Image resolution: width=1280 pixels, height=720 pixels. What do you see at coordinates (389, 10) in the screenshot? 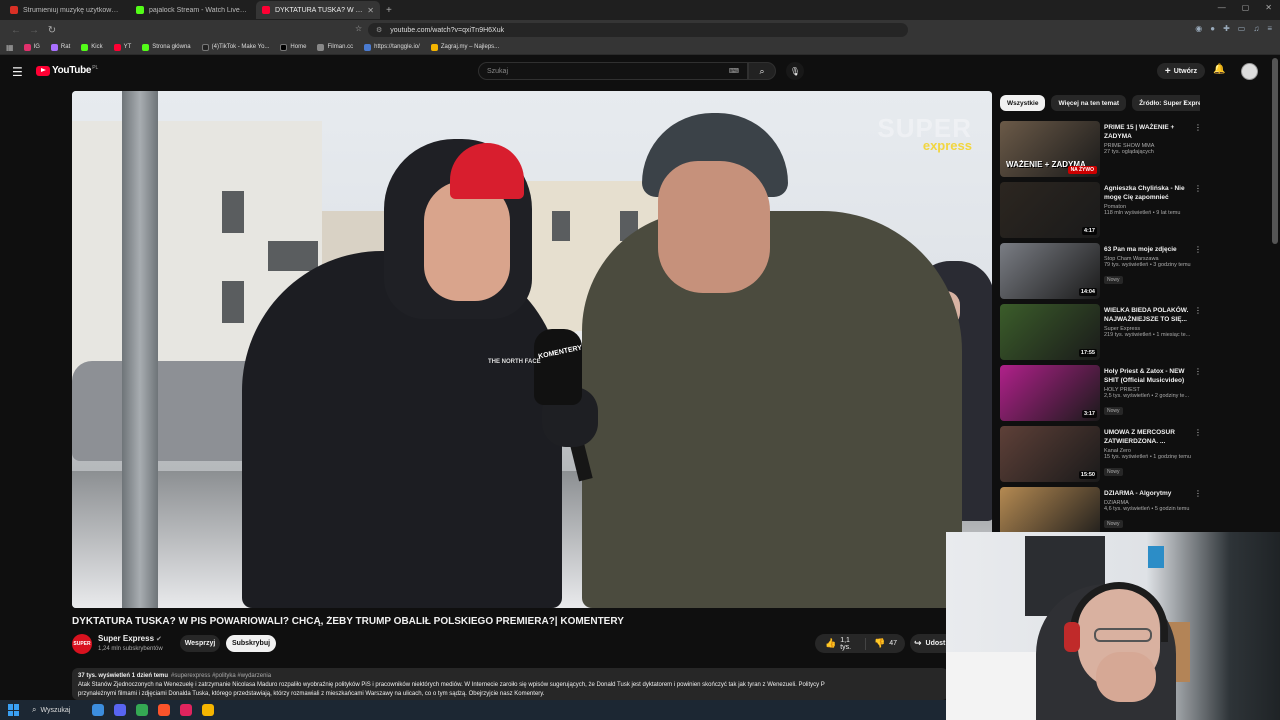
I see `new-tab-icon: +` at bounding box center [389, 10].